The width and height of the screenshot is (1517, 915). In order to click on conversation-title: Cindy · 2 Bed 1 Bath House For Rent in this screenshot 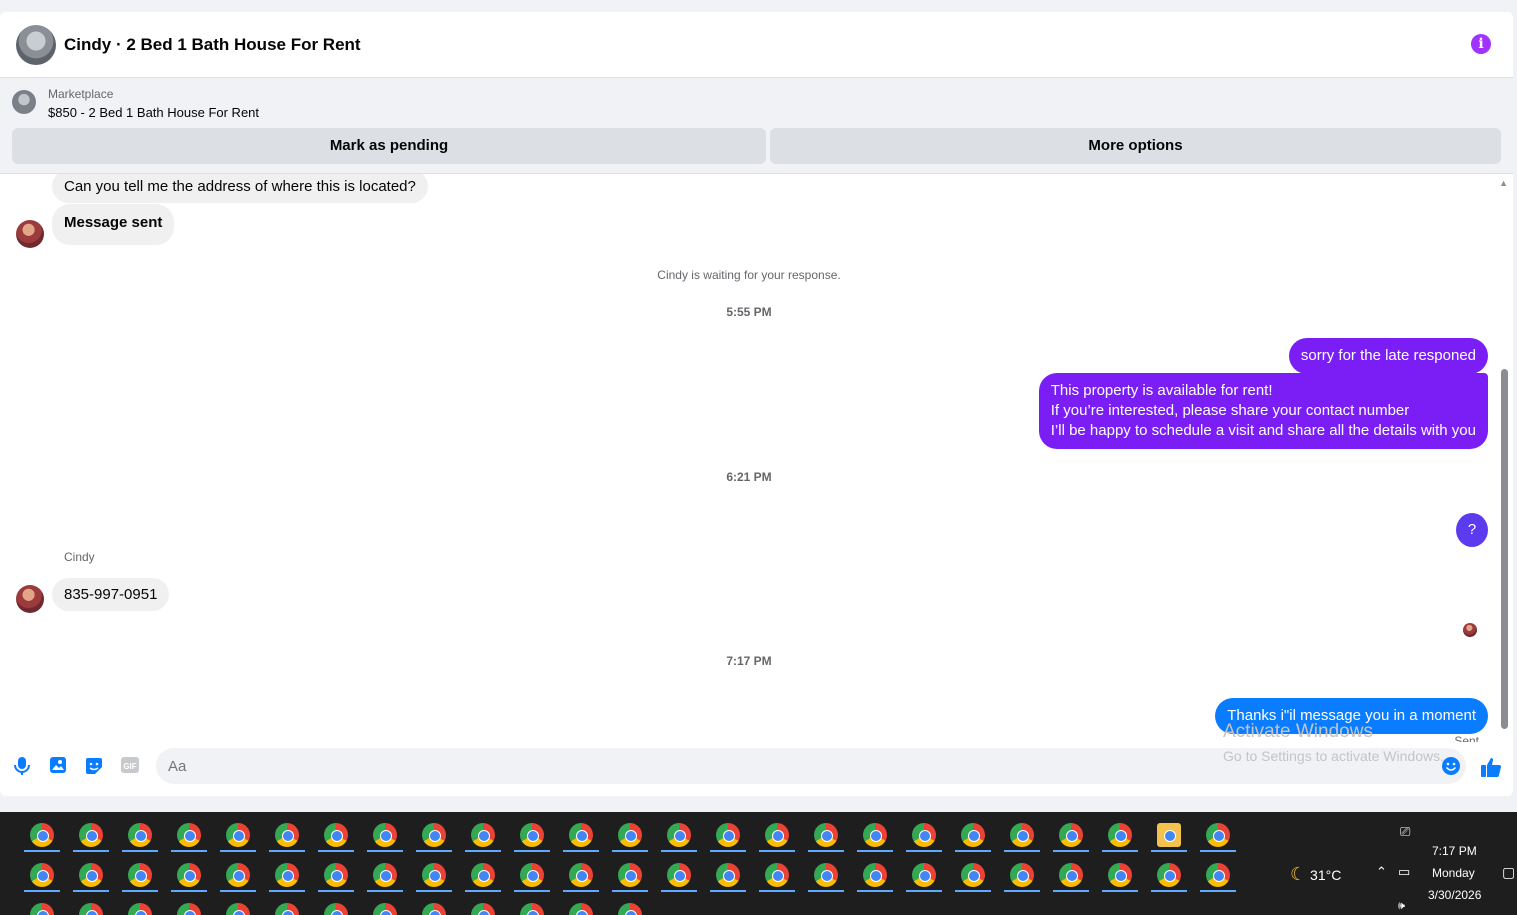, I will do `click(212, 45)`.